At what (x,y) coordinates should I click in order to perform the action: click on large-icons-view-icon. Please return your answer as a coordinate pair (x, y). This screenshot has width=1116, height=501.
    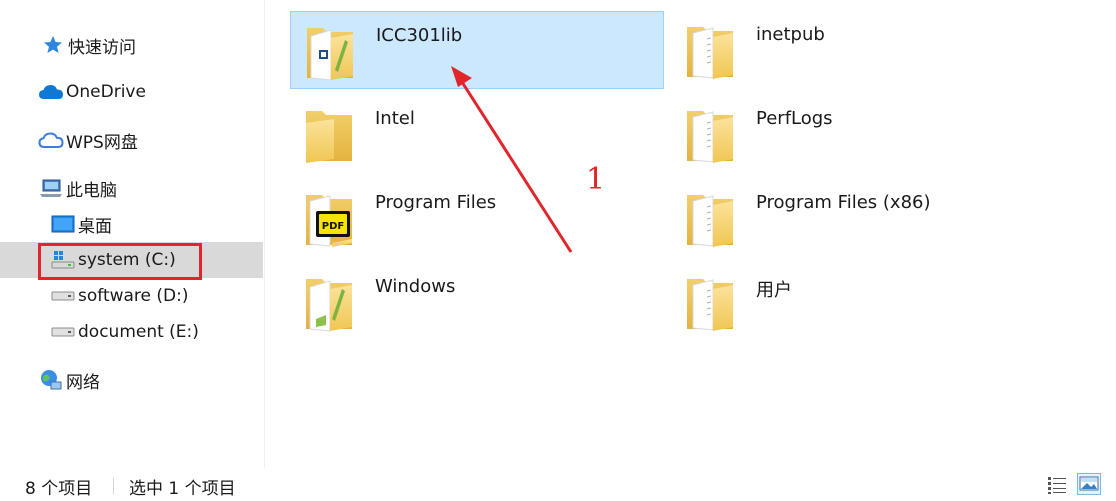
    Looking at the image, I should click on (1089, 483).